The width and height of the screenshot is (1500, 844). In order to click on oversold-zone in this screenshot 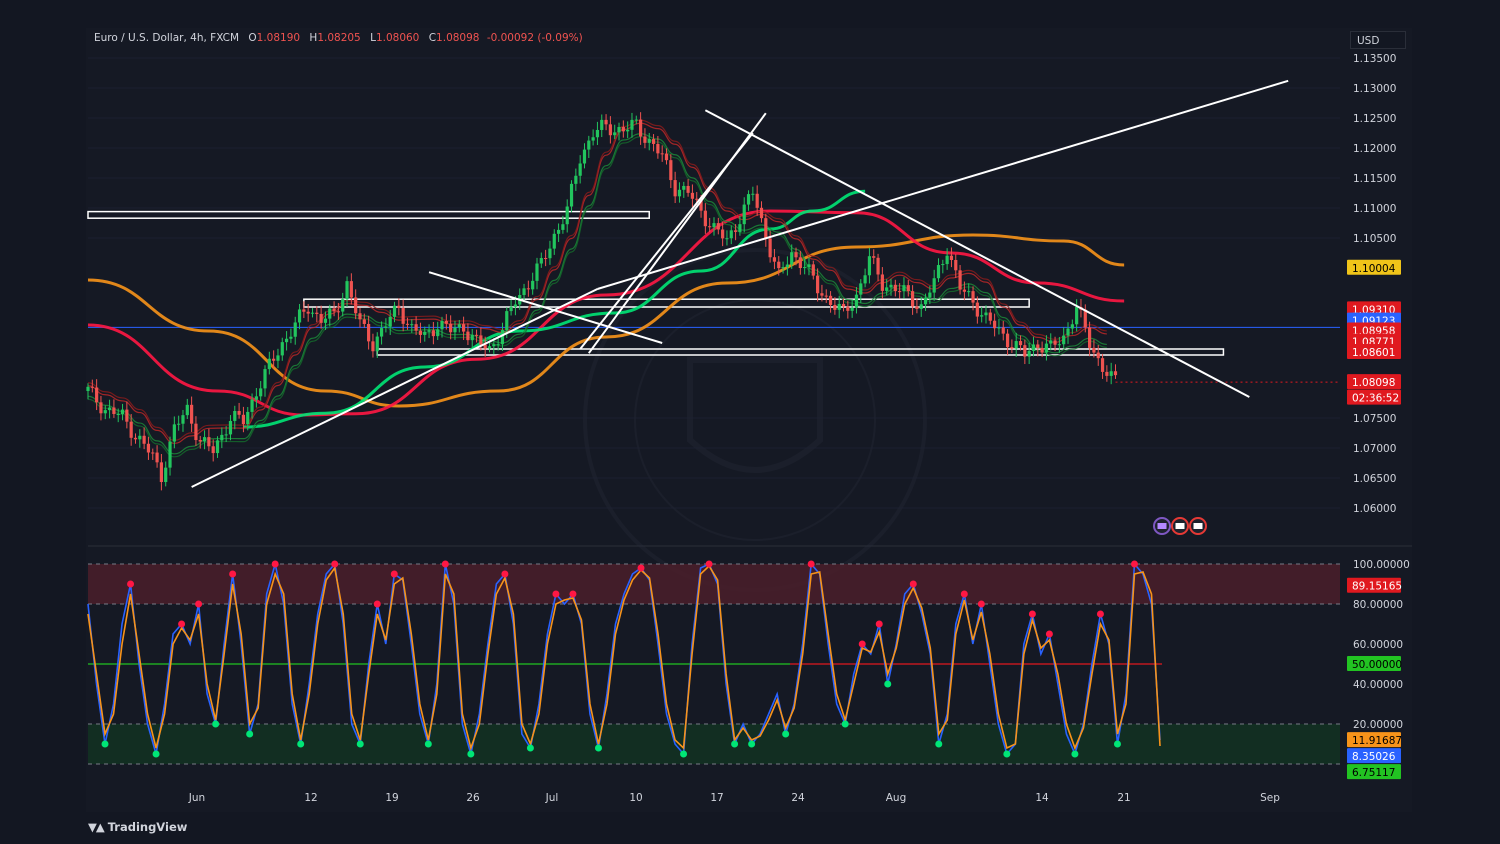, I will do `click(714, 744)`.